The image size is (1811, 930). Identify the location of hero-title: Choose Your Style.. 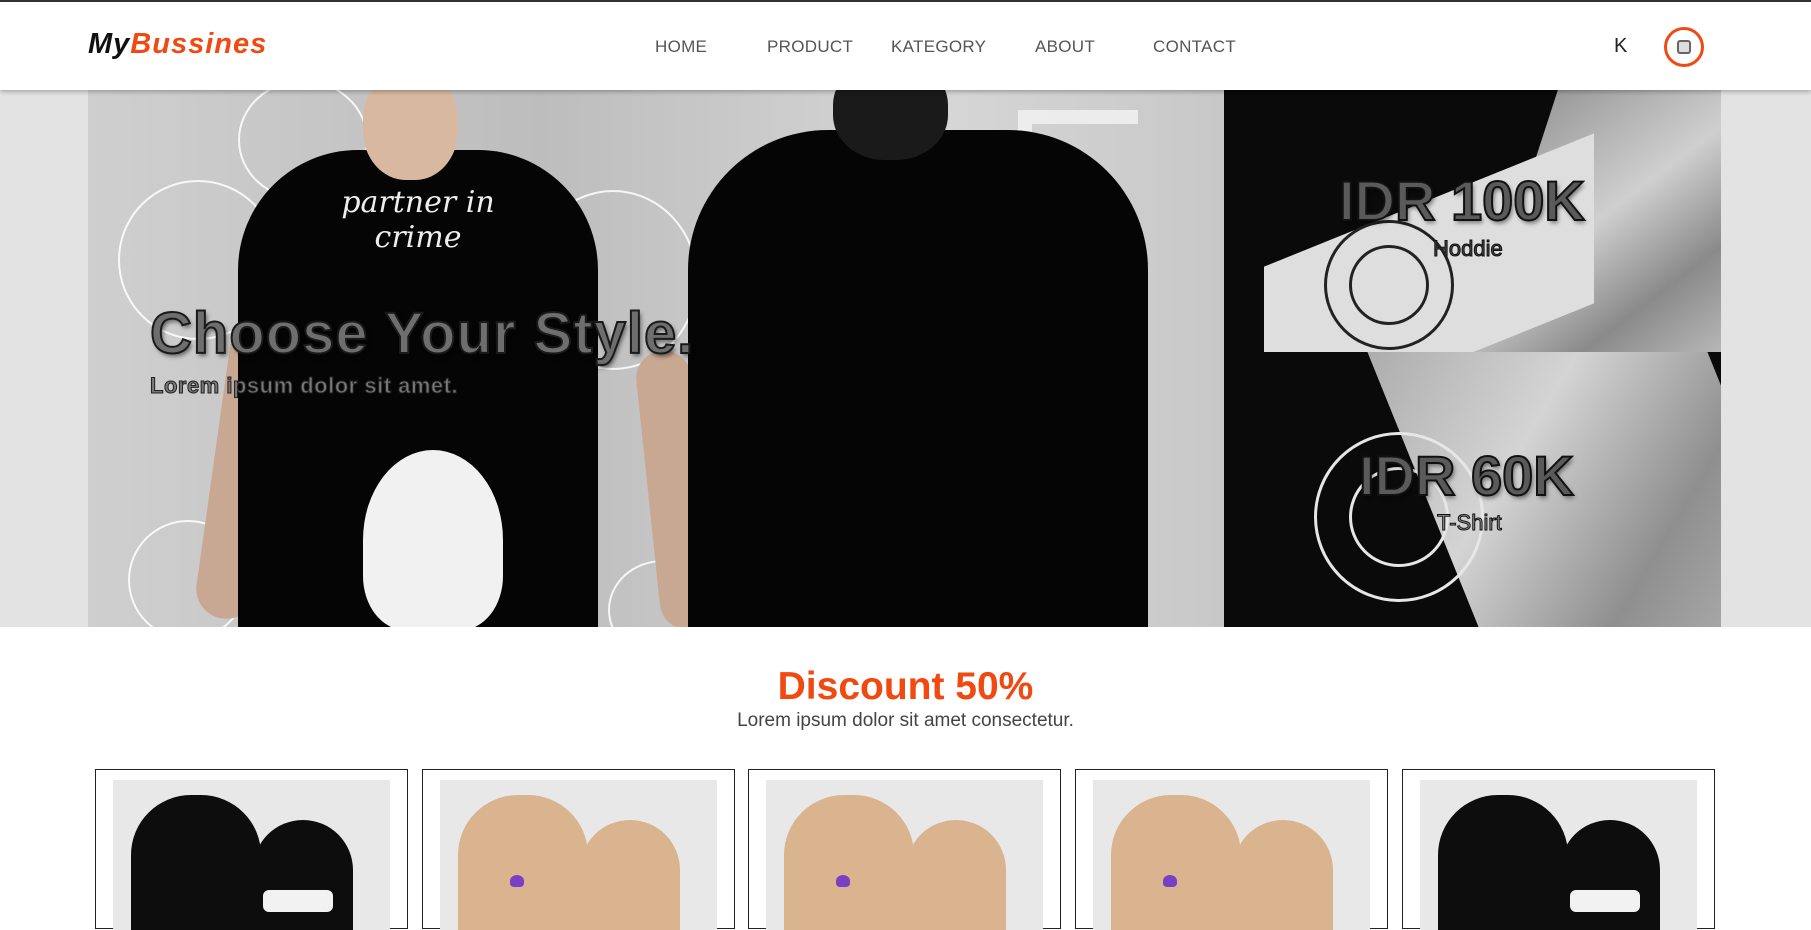
(422, 333).